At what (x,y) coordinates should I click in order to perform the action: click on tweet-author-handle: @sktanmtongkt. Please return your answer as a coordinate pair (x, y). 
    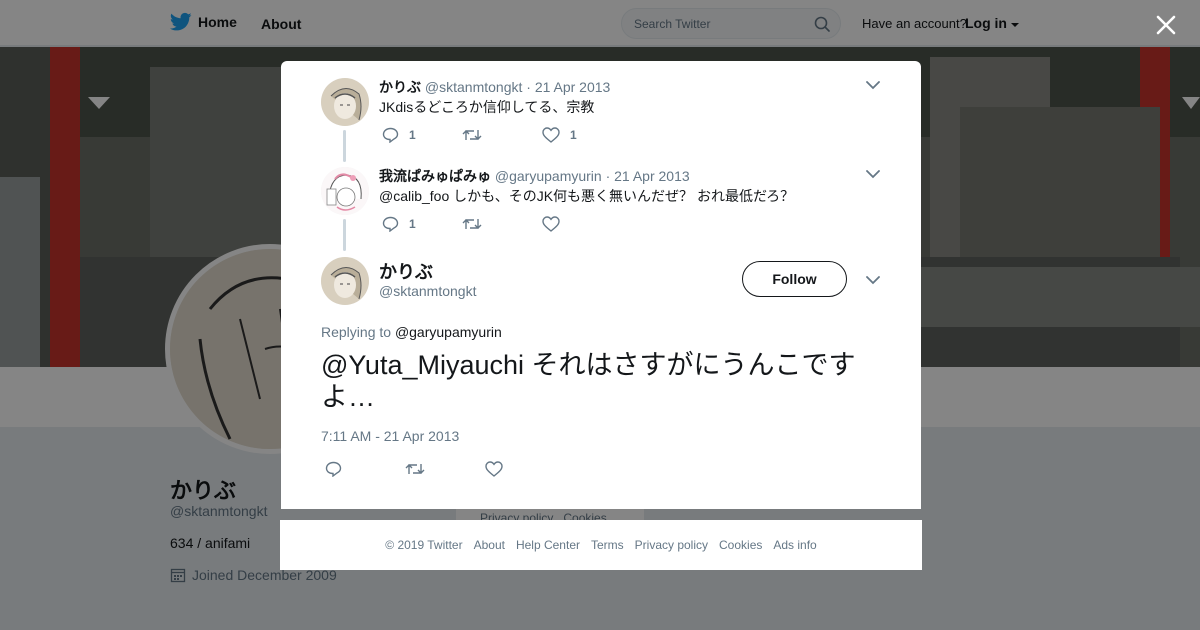
    Looking at the image, I should click on (473, 87).